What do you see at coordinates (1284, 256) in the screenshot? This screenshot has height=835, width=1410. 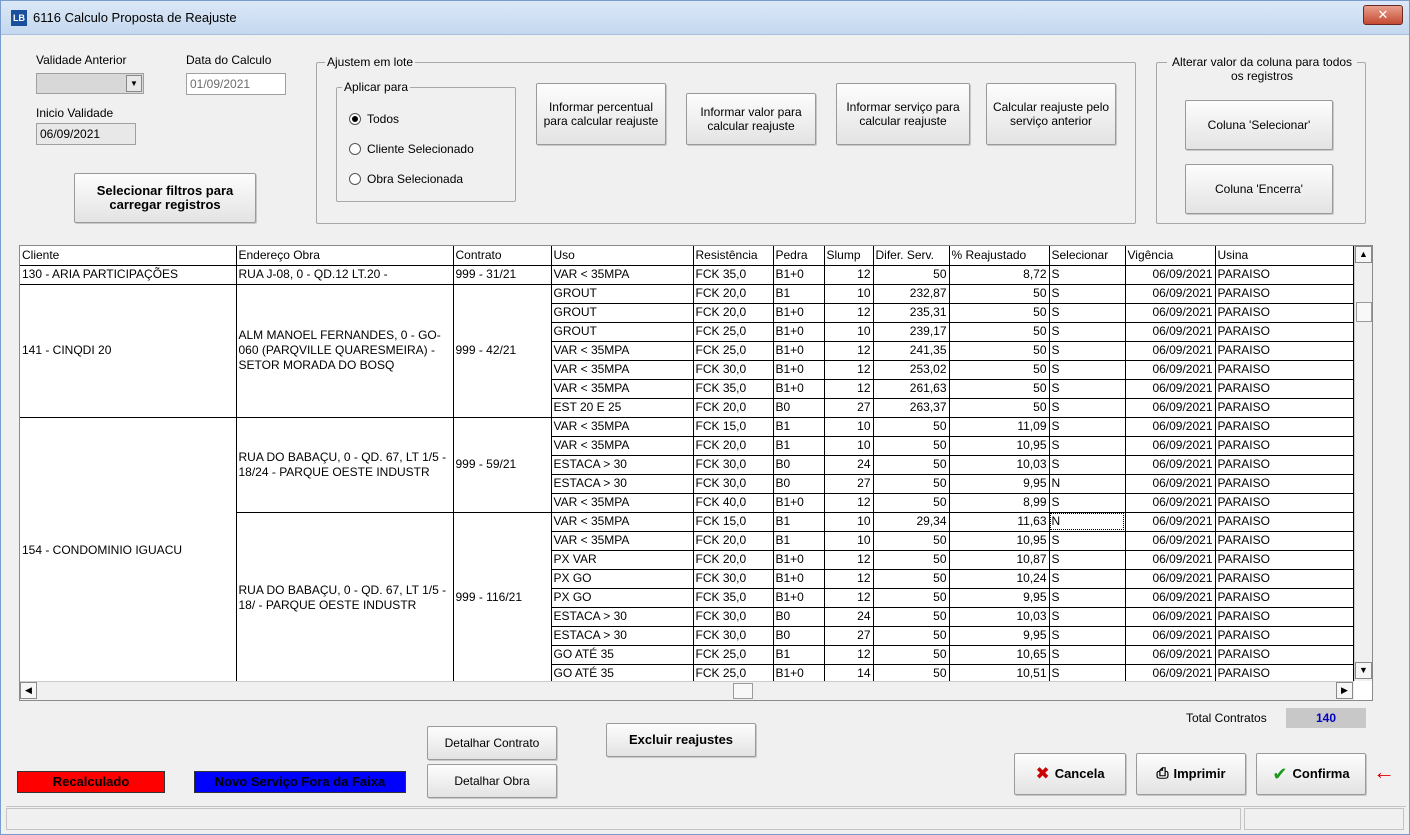 I see `column-header: Usina` at bounding box center [1284, 256].